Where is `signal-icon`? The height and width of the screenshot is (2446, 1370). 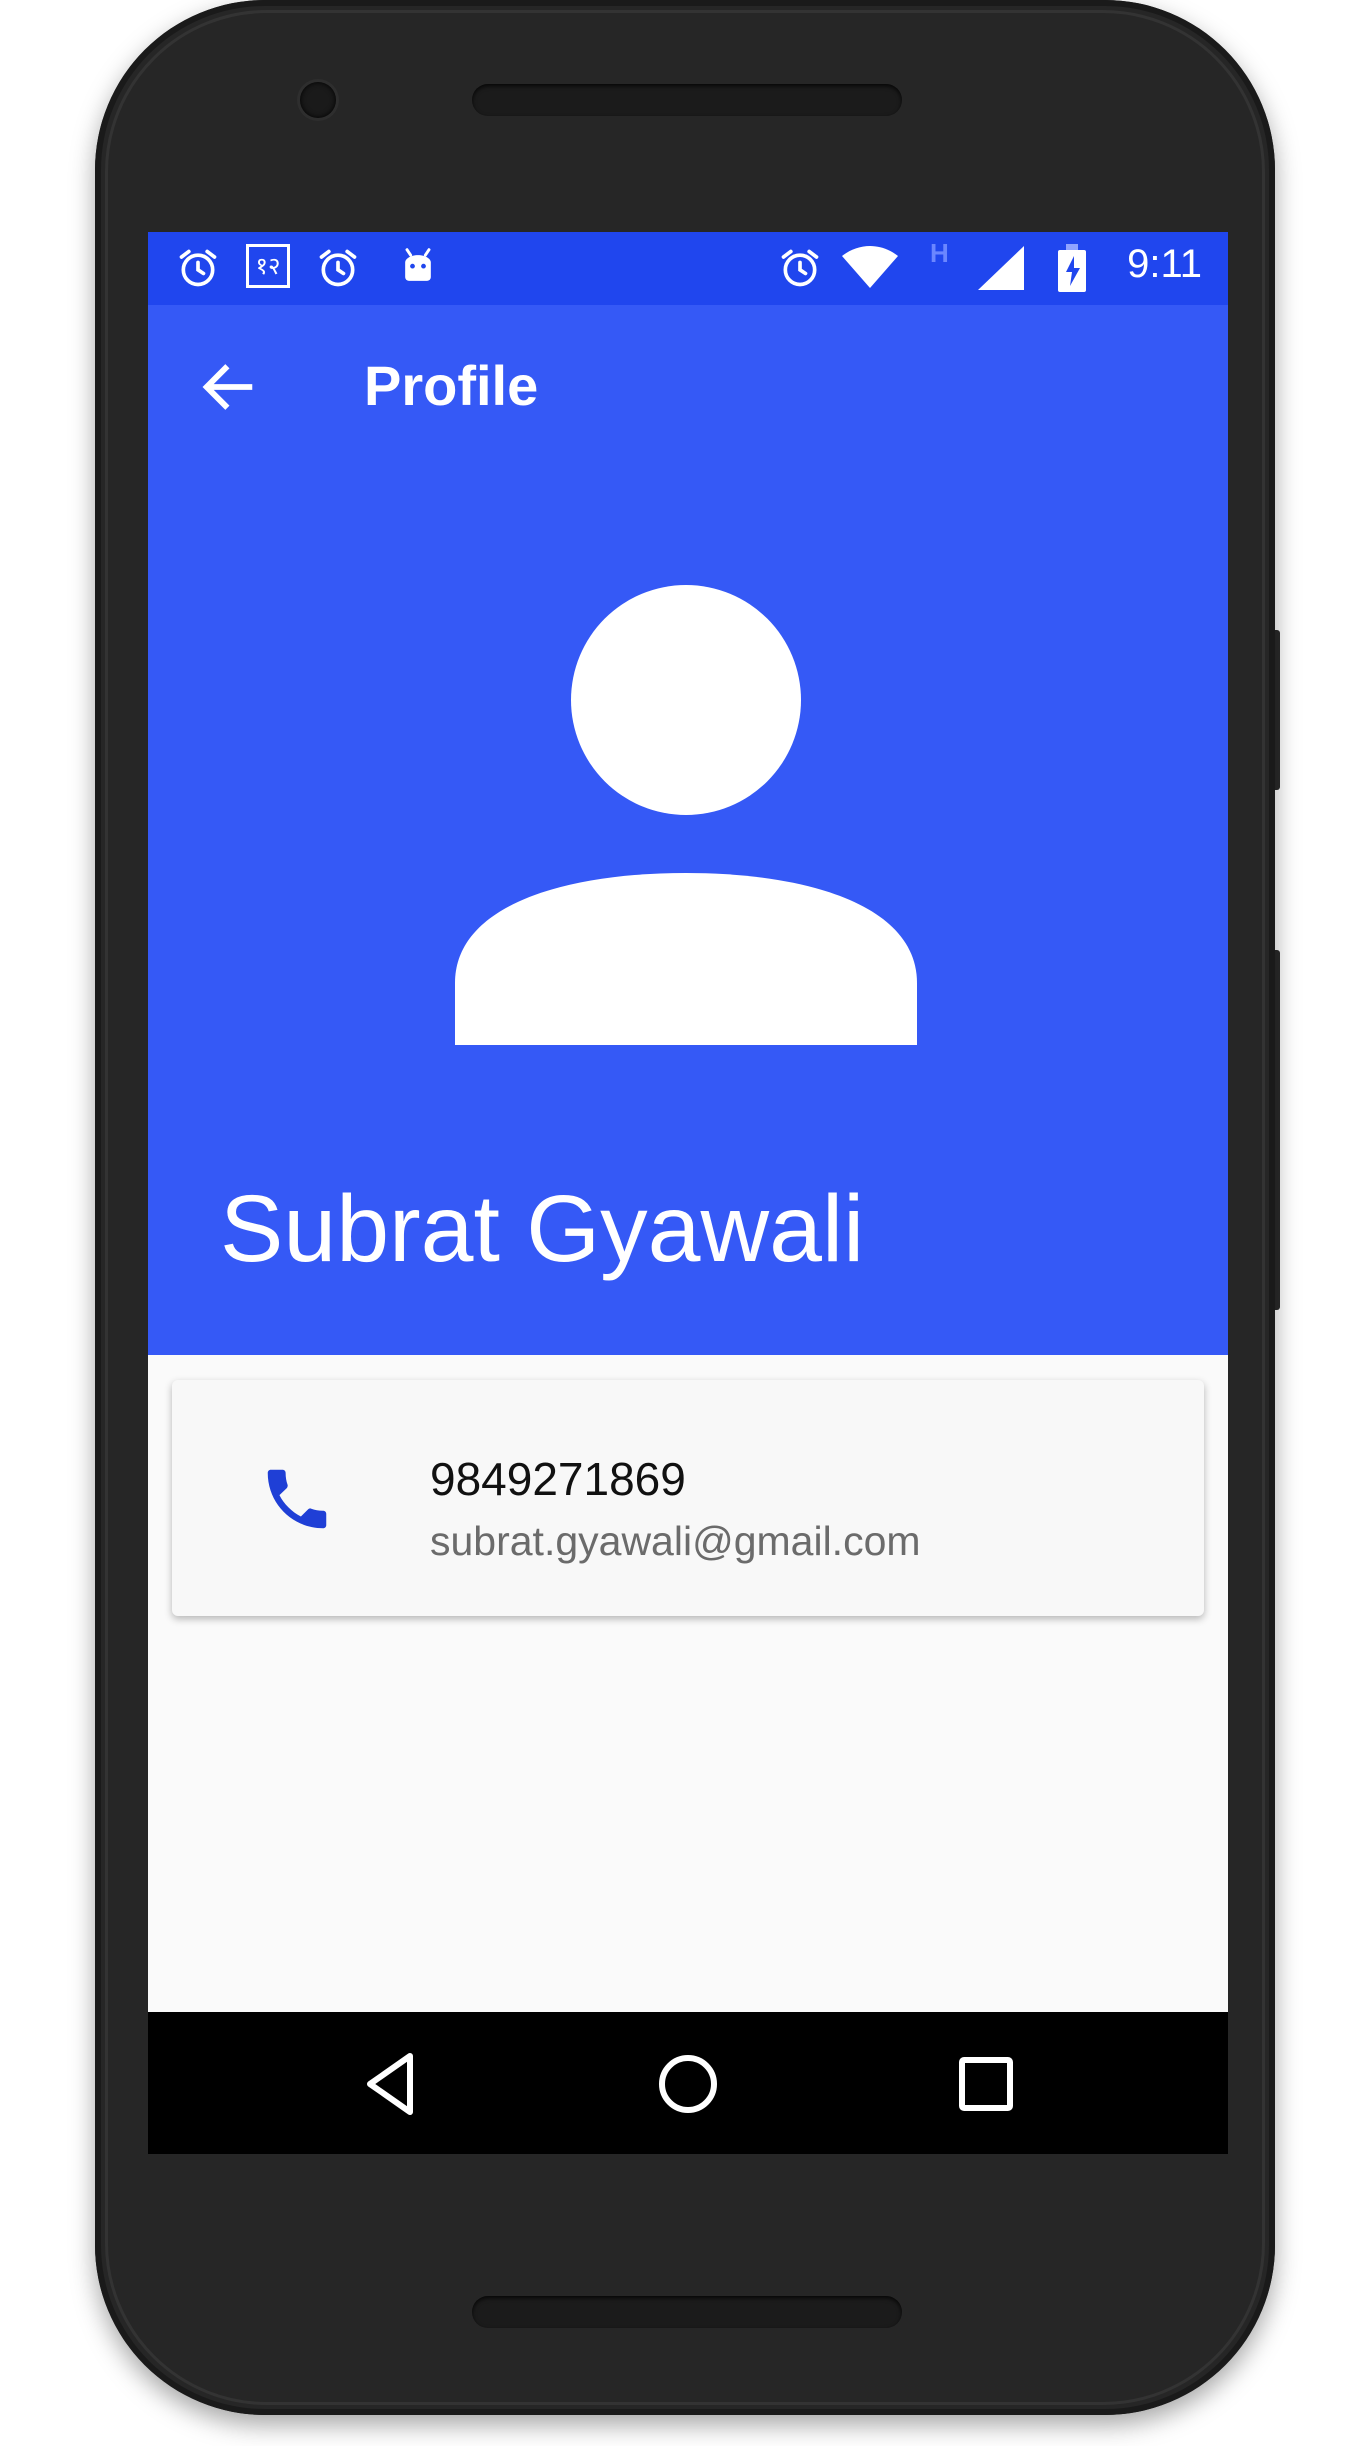 signal-icon is located at coordinates (1001, 268).